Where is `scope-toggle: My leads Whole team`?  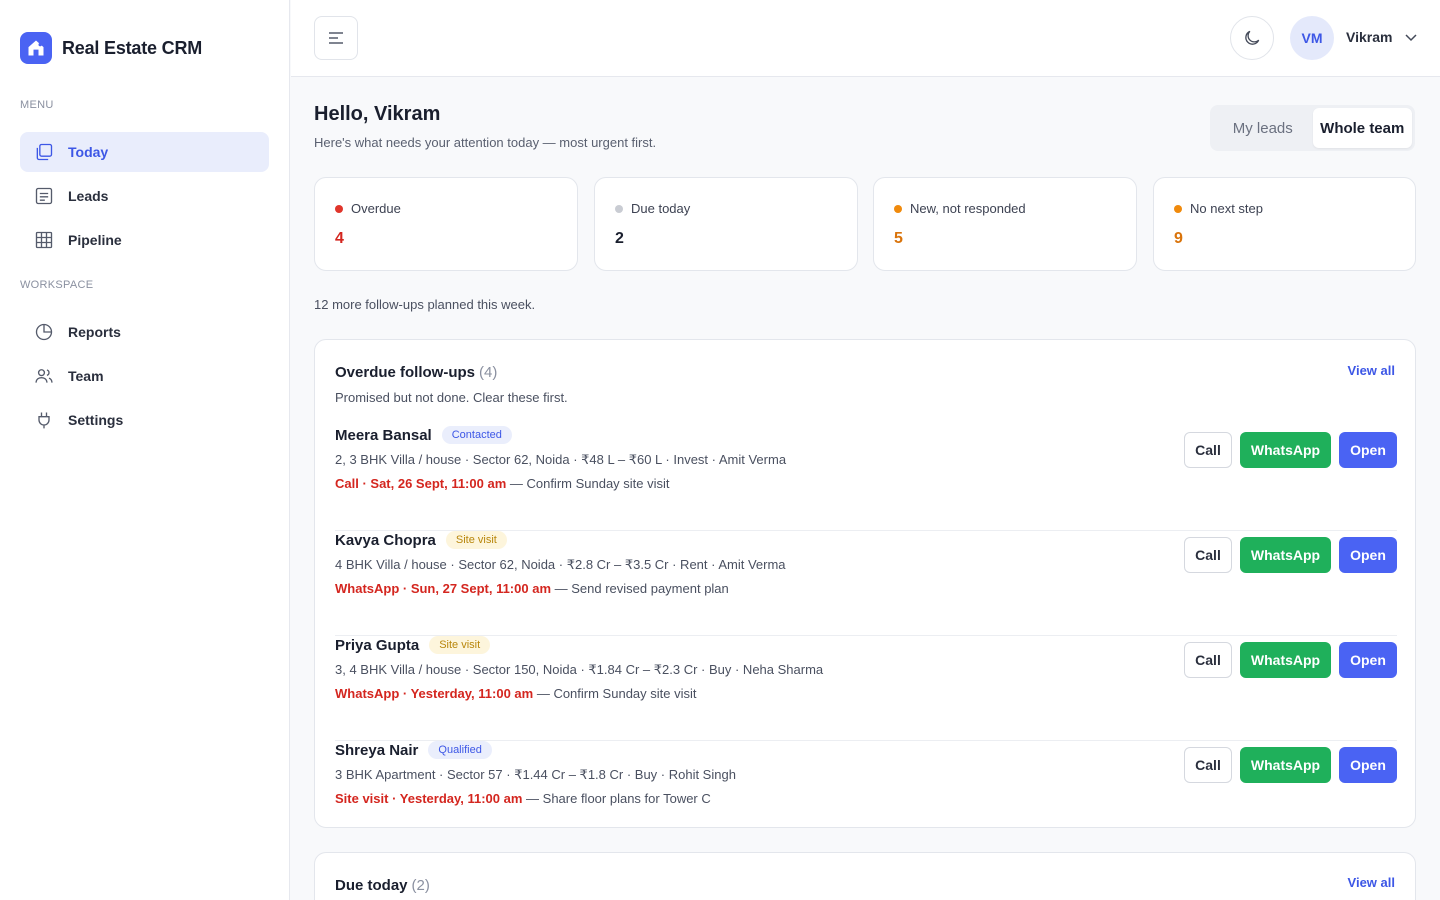
scope-toggle: My leads Whole team is located at coordinates (1312, 128).